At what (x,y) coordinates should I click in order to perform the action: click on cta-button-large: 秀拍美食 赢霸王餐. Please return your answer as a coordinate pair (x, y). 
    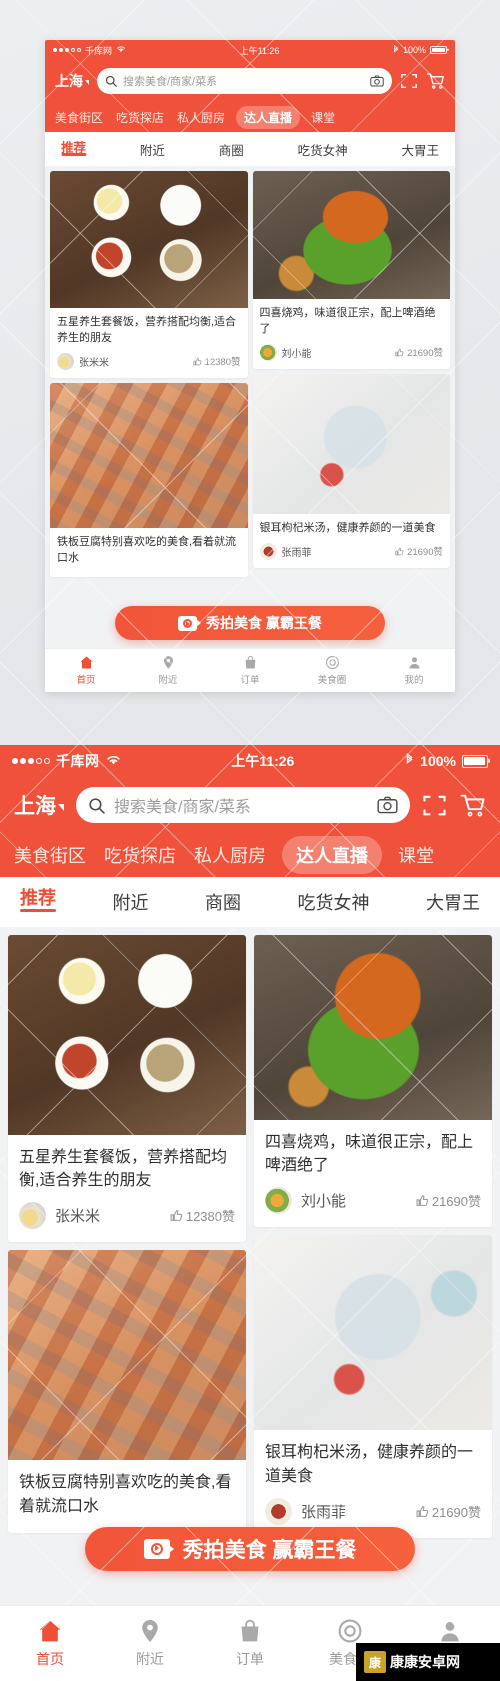
    Looking at the image, I should click on (250, 1549).